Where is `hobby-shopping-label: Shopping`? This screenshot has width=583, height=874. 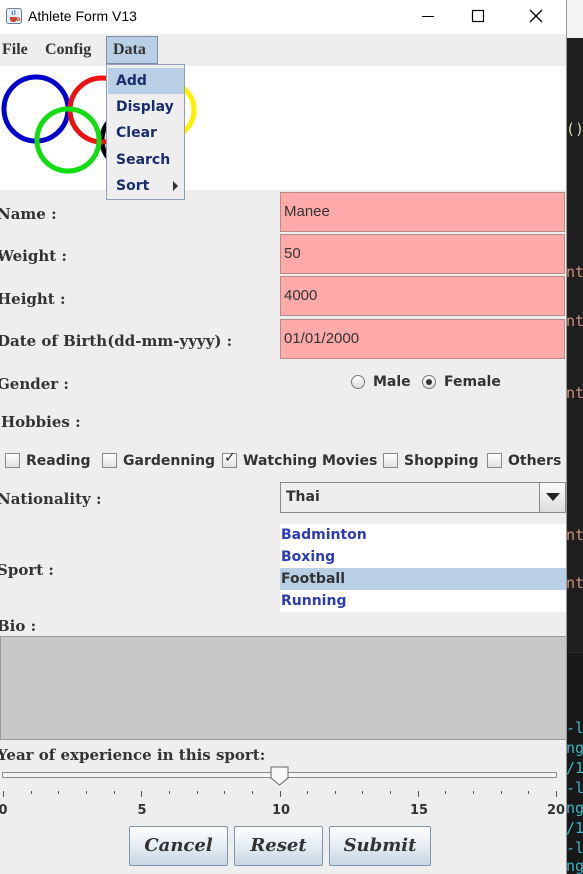
hobby-shopping-label: Shopping is located at coordinates (441, 461).